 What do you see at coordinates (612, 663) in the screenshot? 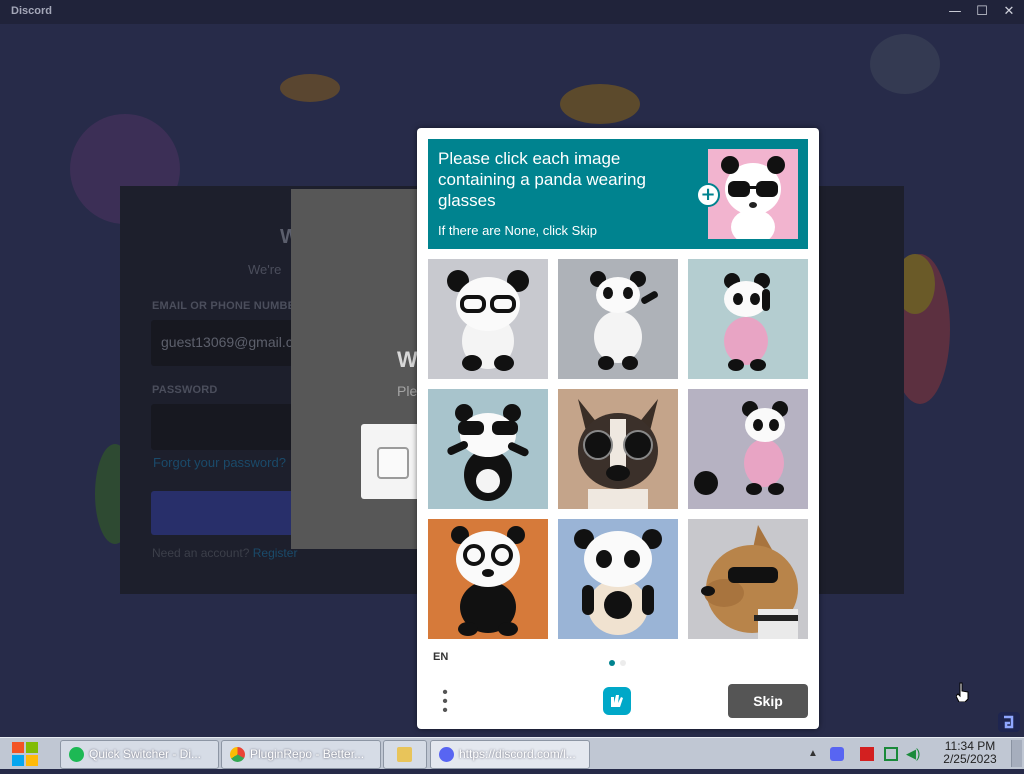
I see `page-indicator-active` at bounding box center [612, 663].